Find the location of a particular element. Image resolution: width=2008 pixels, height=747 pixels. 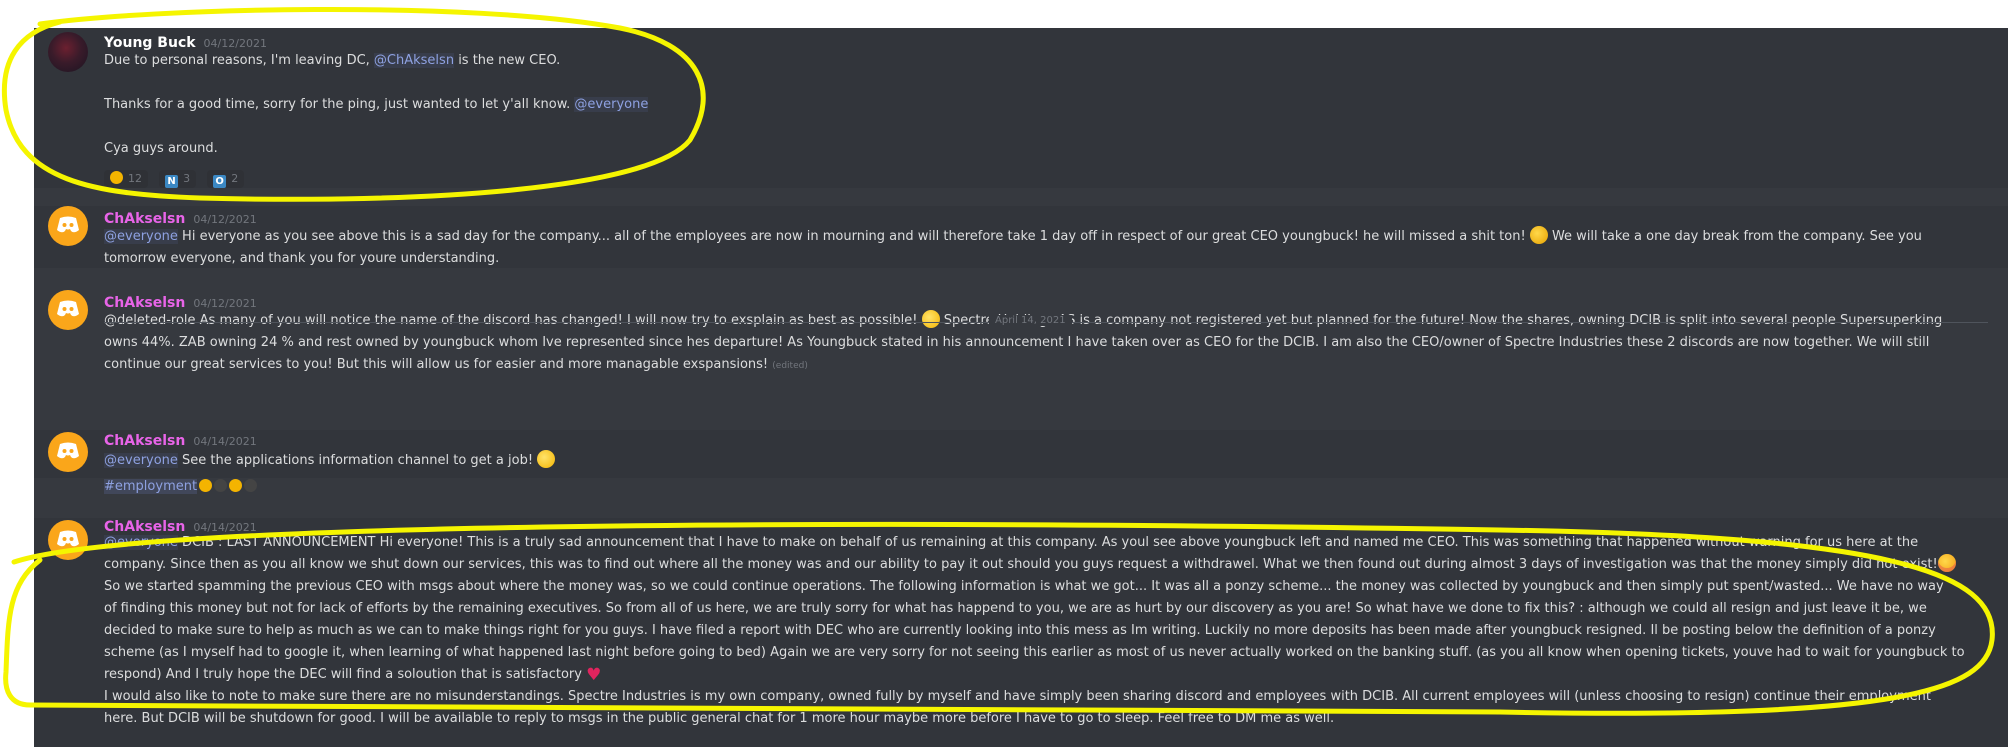

reaction-letter-n: N3 is located at coordinates (178, 179).